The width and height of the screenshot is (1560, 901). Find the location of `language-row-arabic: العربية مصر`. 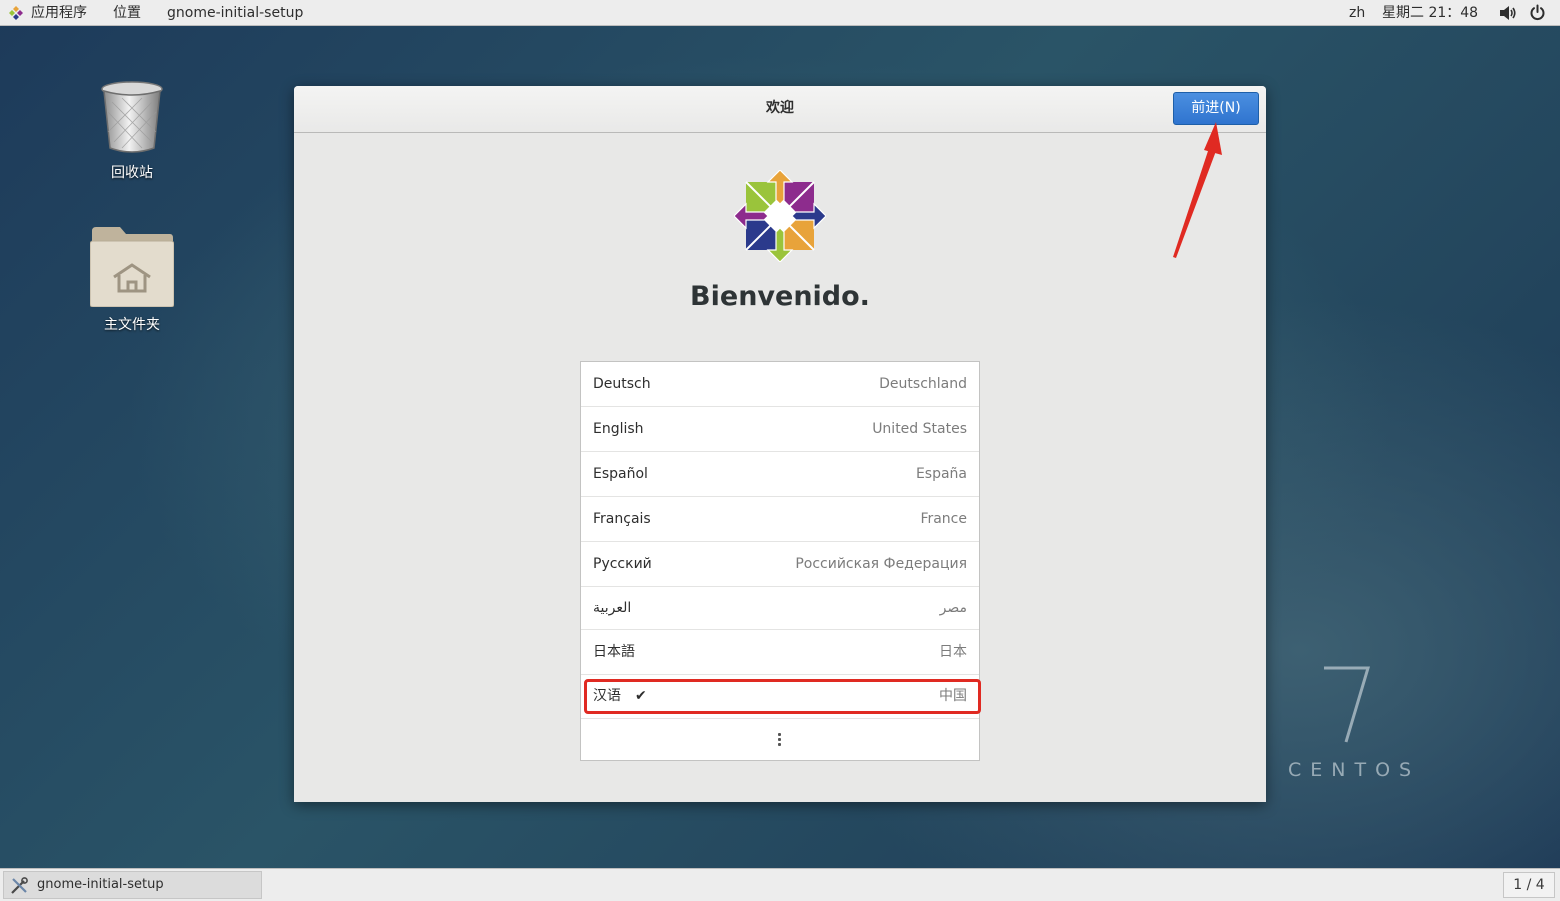

language-row-arabic: العربية مصر is located at coordinates (780, 608).